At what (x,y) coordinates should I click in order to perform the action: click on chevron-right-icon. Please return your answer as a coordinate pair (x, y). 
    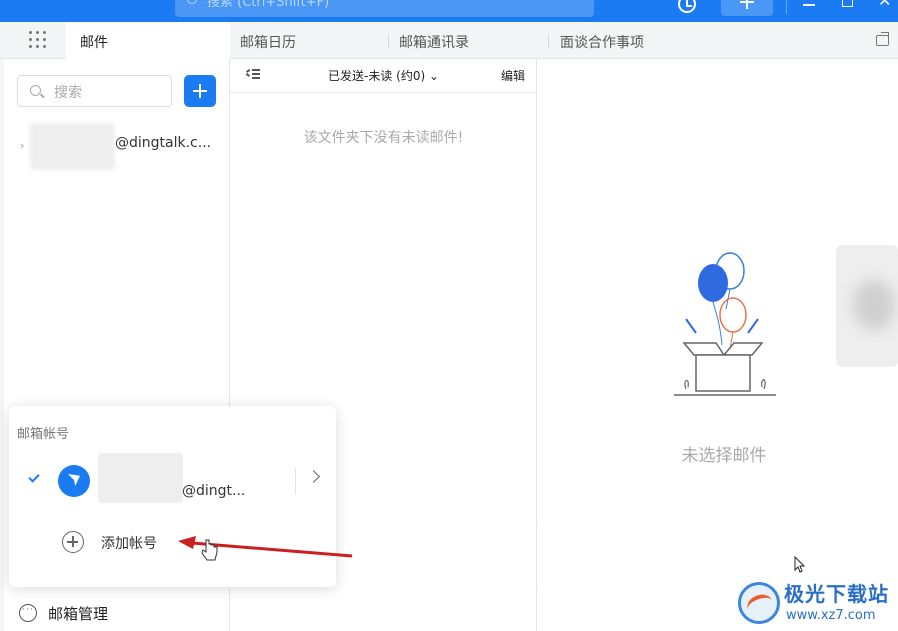
    Looking at the image, I should click on (313, 476).